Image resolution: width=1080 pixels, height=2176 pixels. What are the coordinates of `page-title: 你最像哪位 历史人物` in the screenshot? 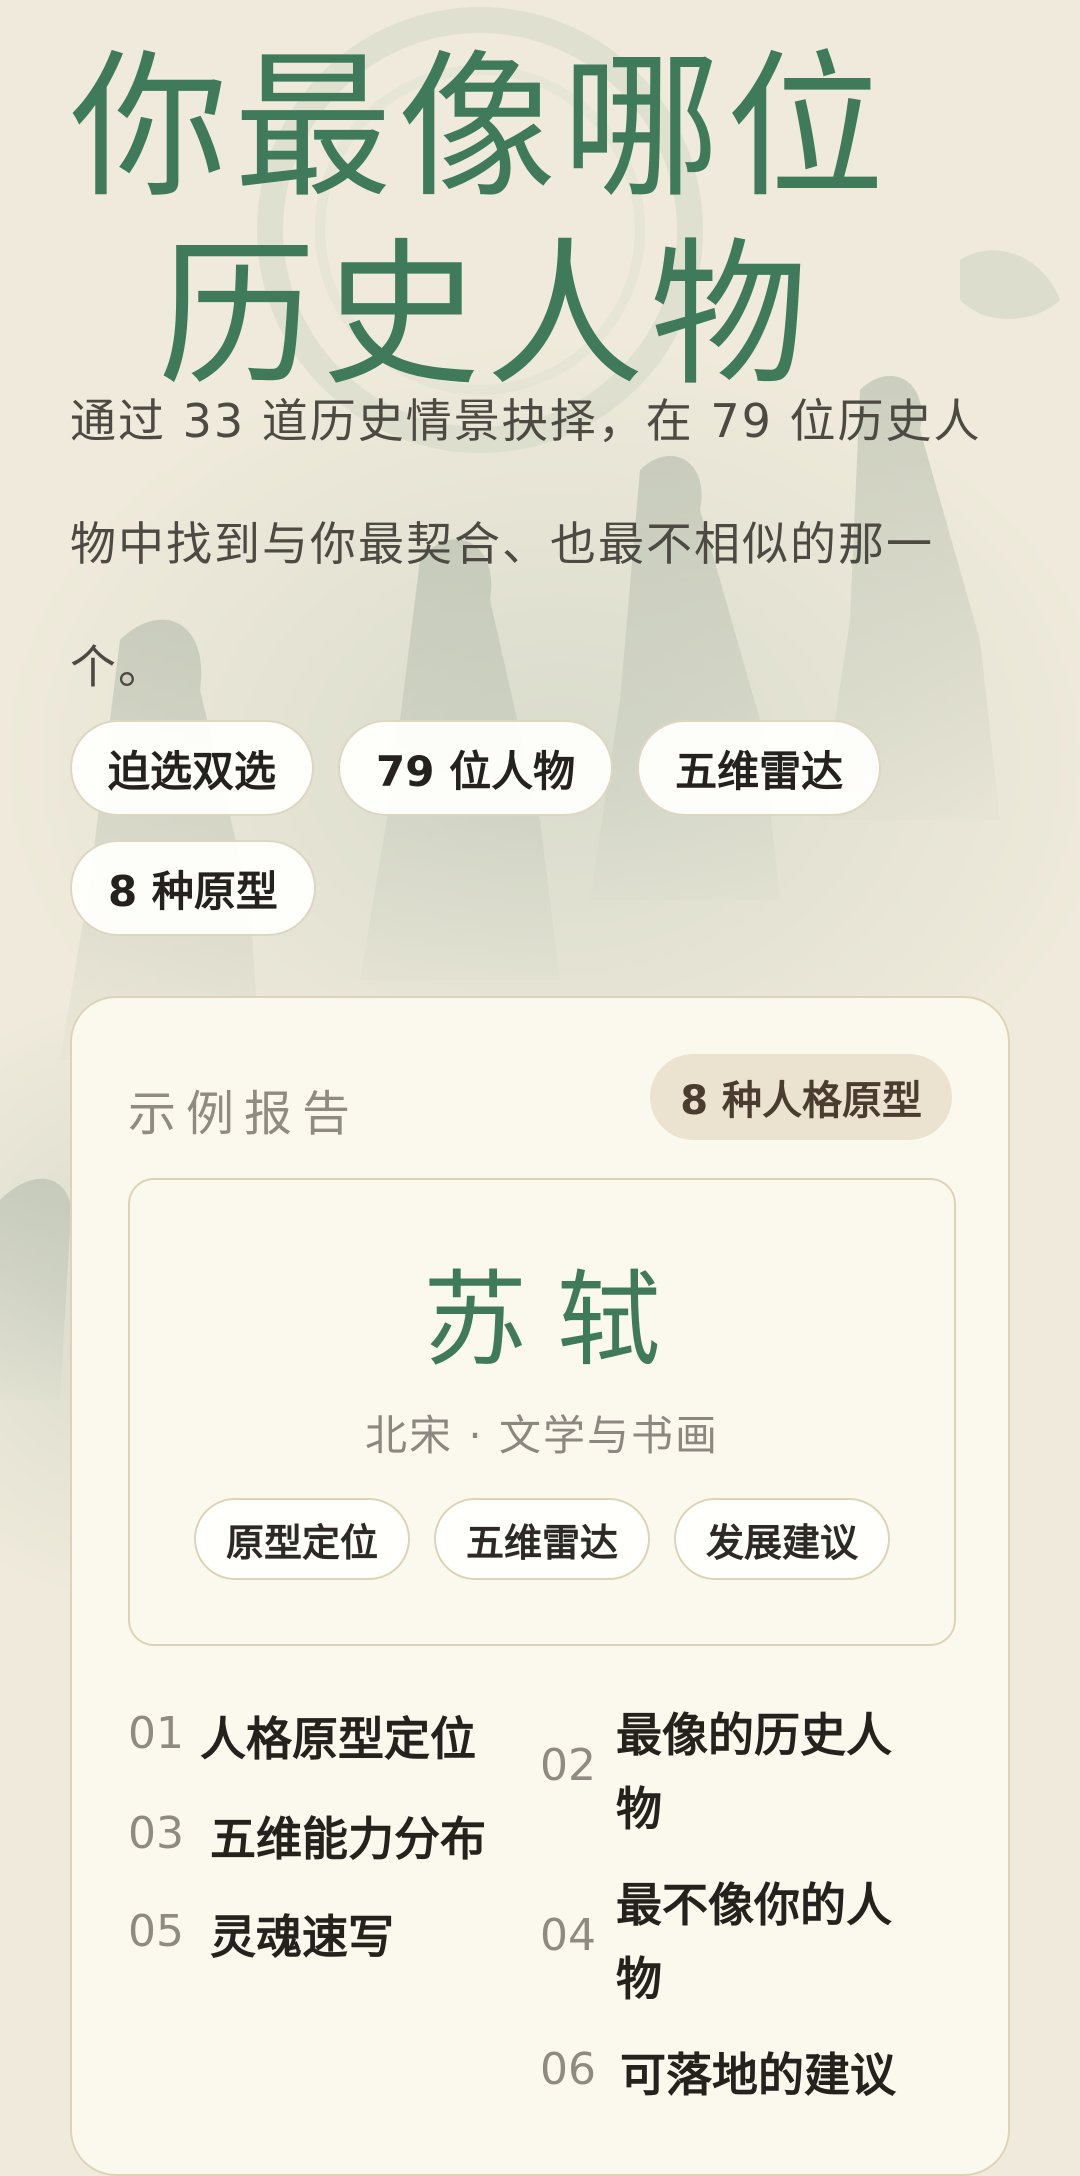 It's located at (530, 222).